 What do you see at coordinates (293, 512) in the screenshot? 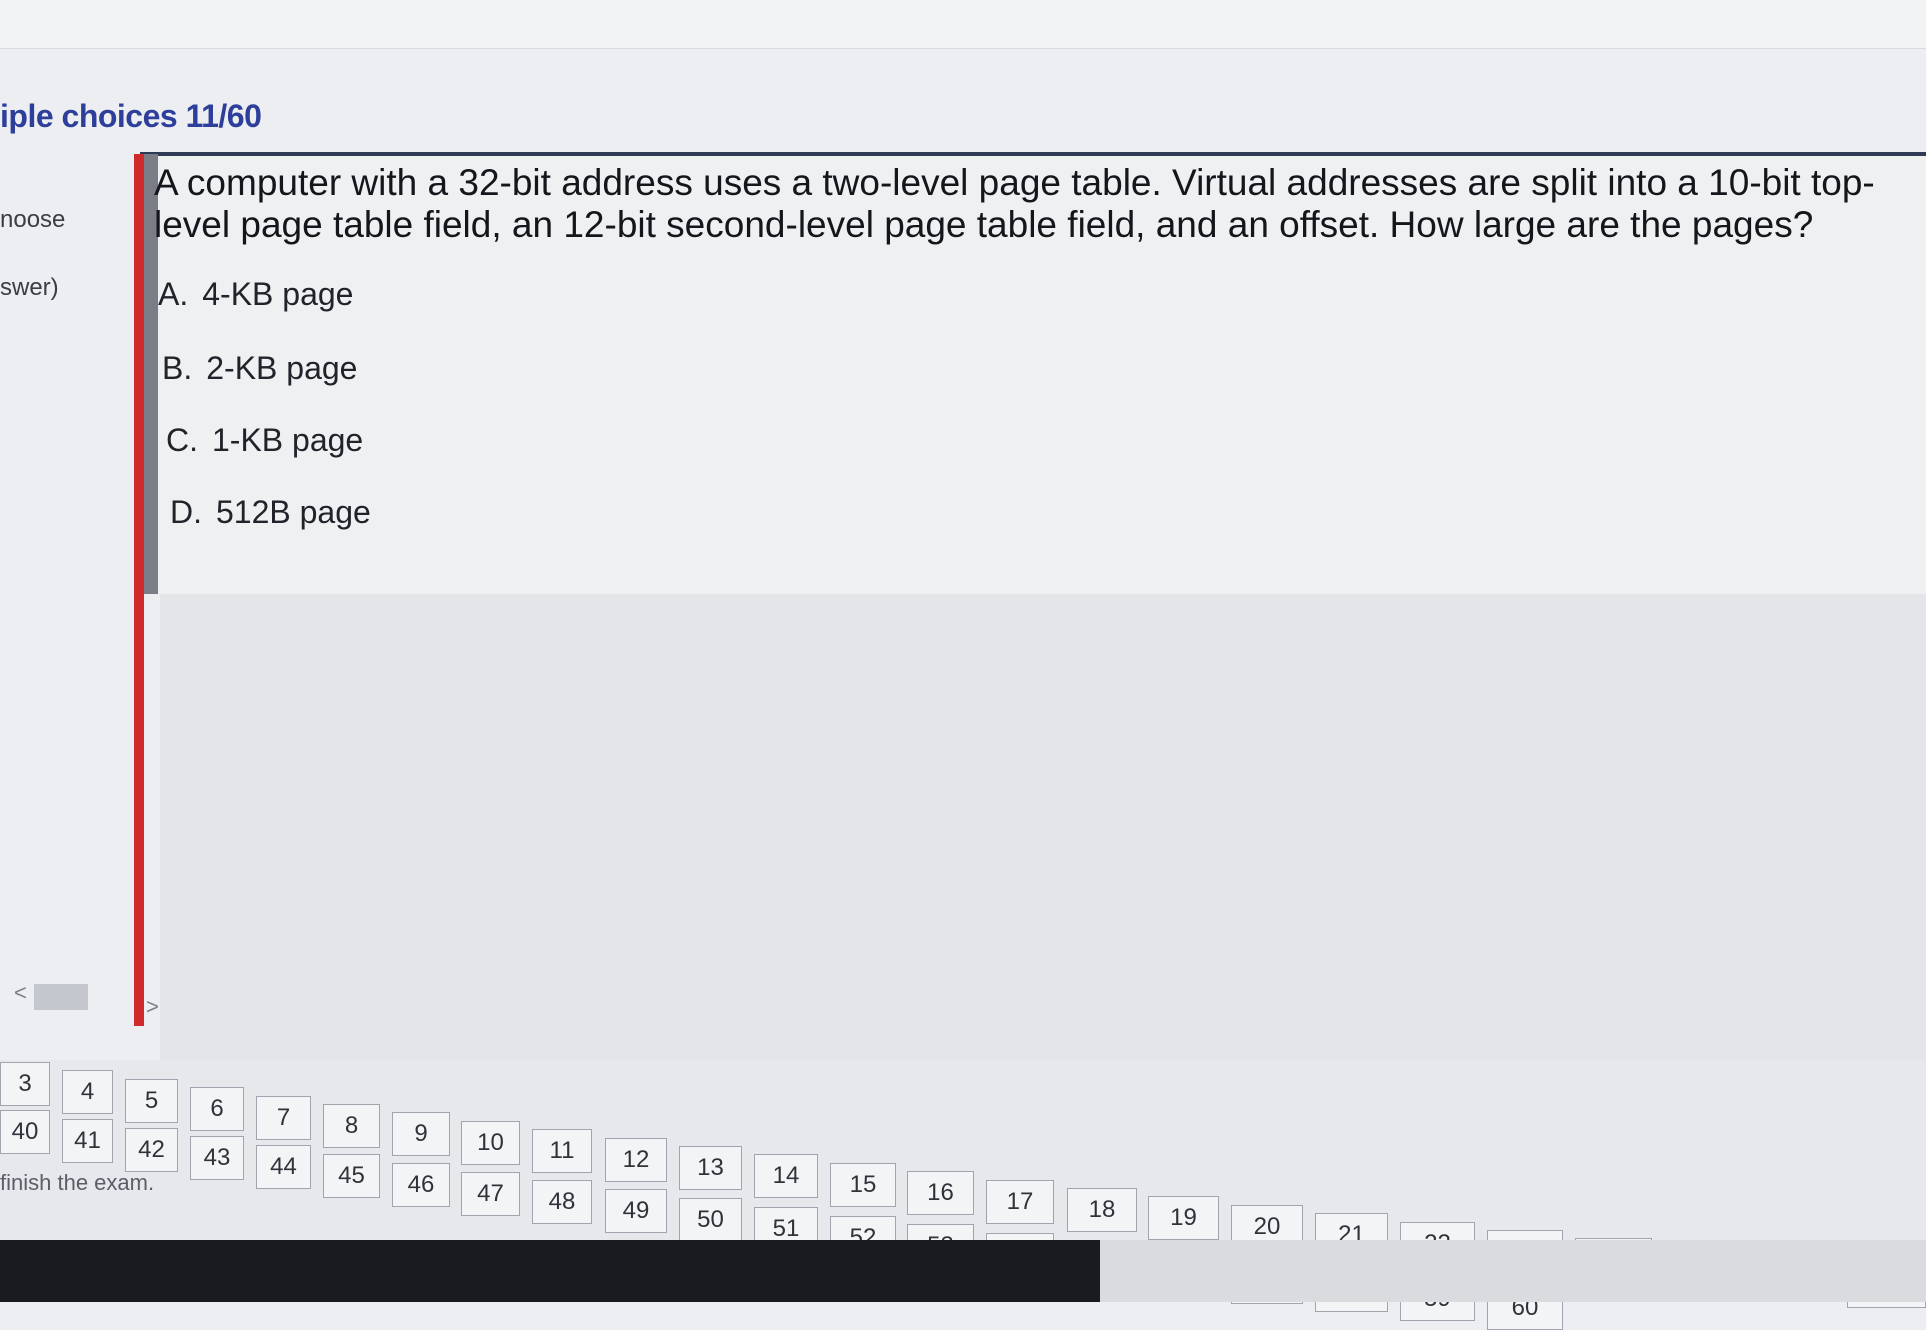
I see `option-label: 512B page` at bounding box center [293, 512].